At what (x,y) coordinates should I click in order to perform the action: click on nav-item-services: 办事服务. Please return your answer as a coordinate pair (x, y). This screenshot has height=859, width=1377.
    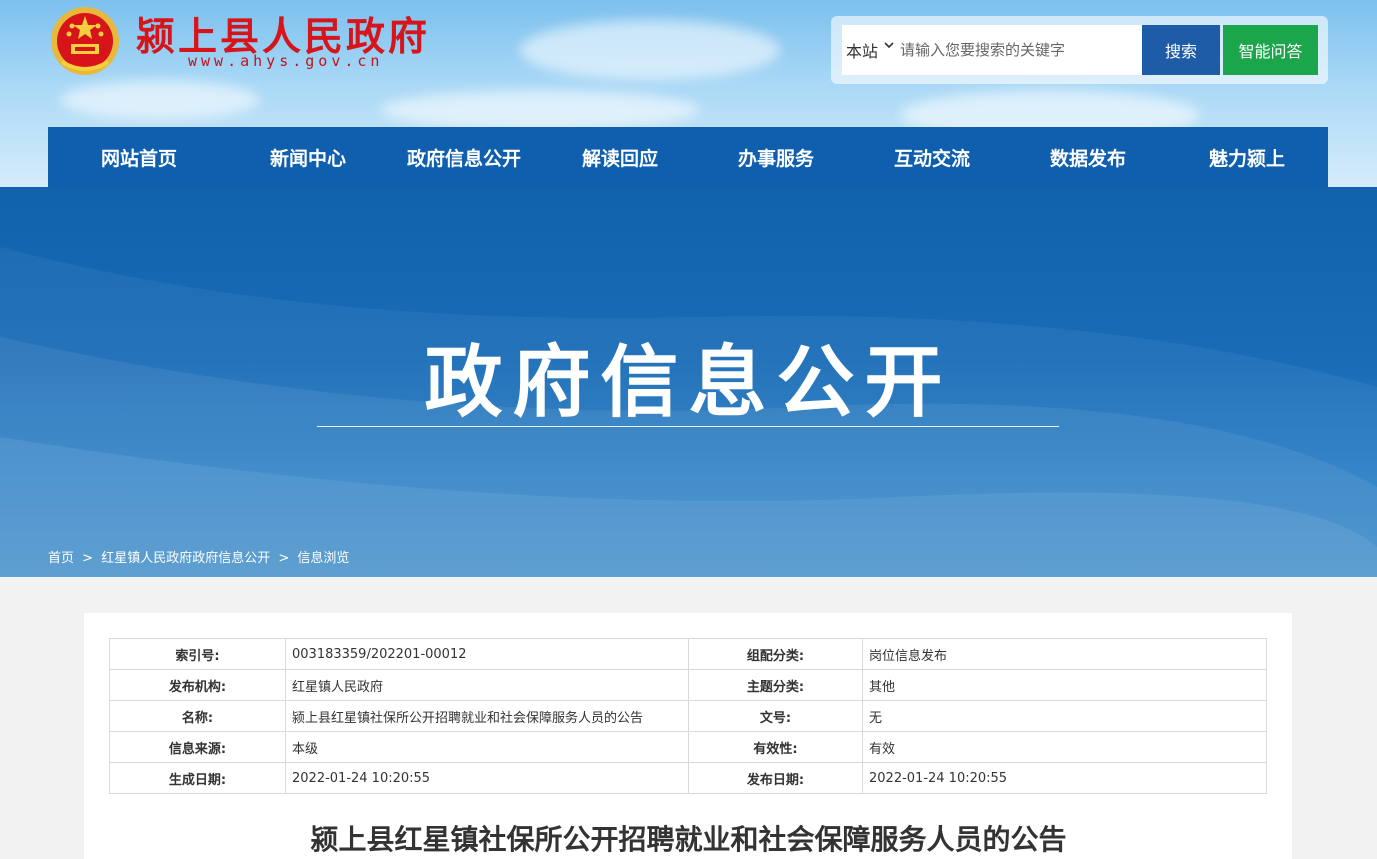
    Looking at the image, I should click on (776, 157).